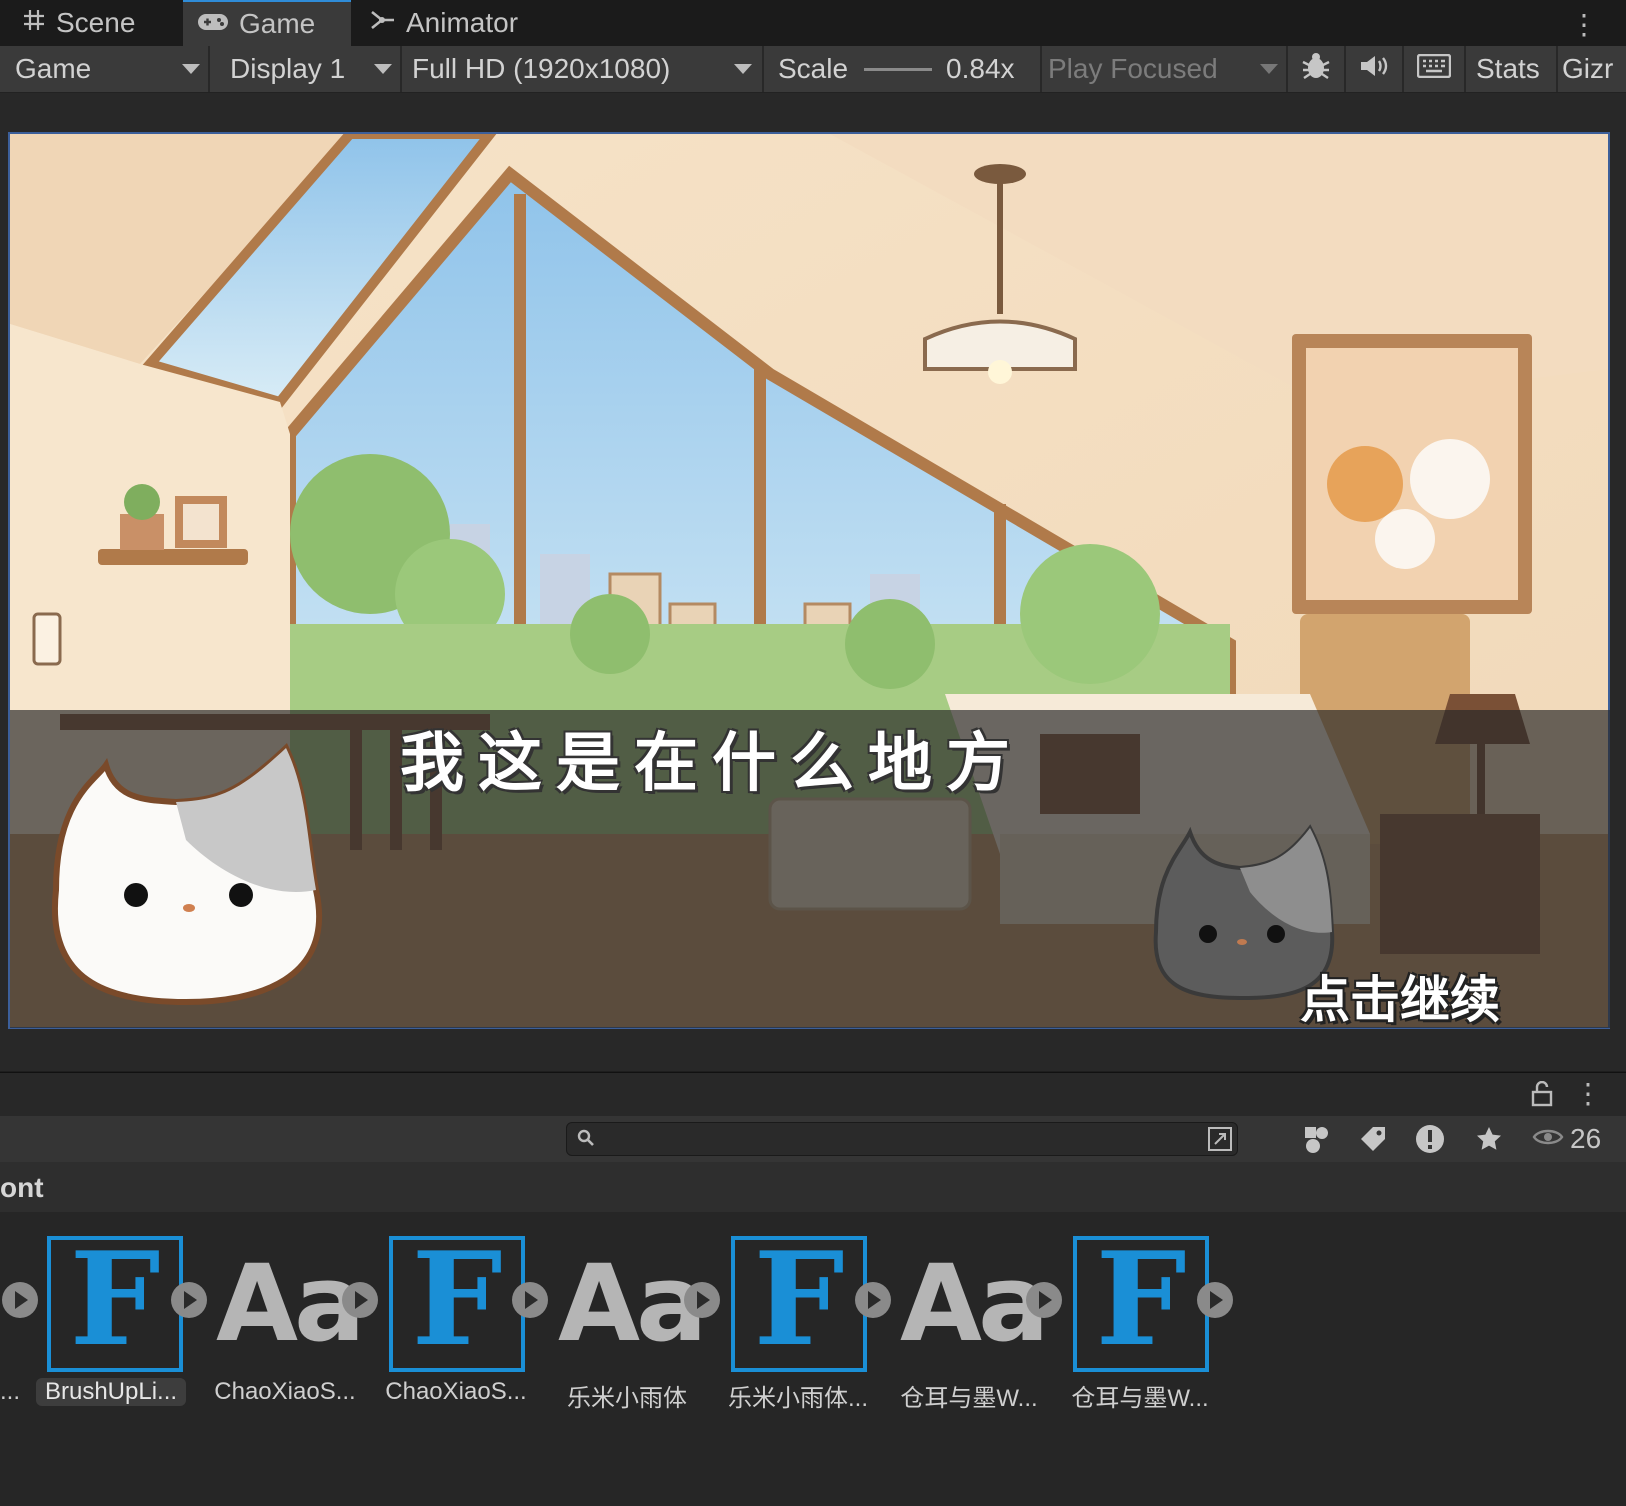 This screenshot has height=1506, width=1626. Describe the element at coordinates (1586, 1138) in the screenshot. I see `hidden-count: 26` at that location.